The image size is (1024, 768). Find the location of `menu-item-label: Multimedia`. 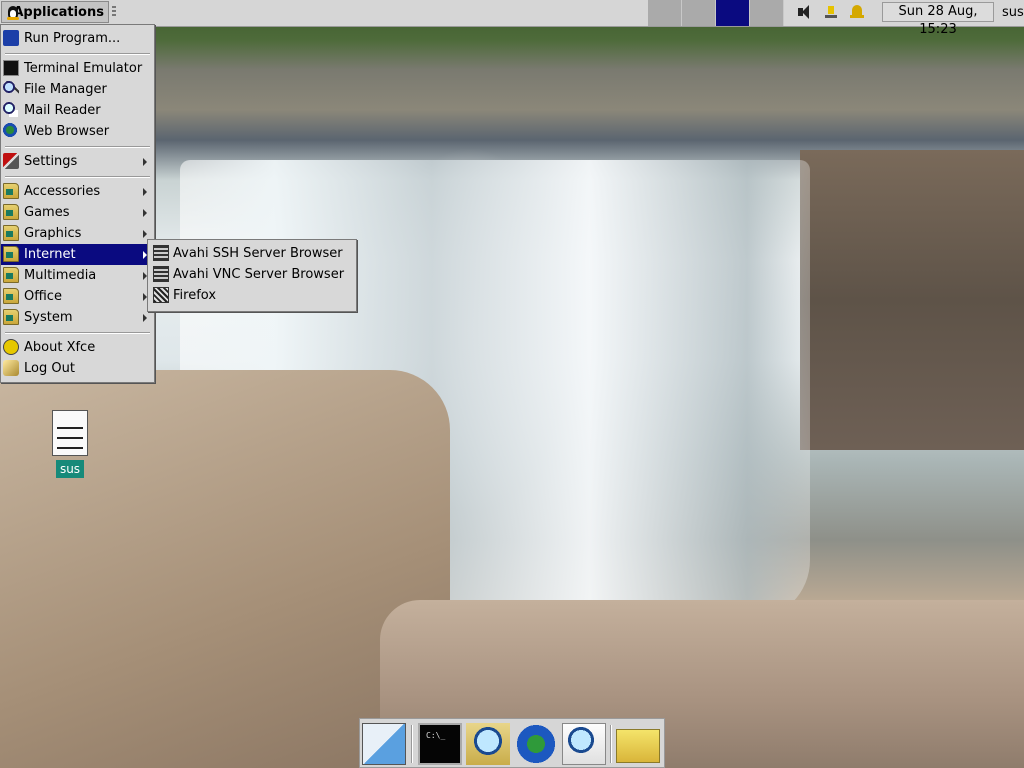

menu-item-label: Multimedia is located at coordinates (60, 275).